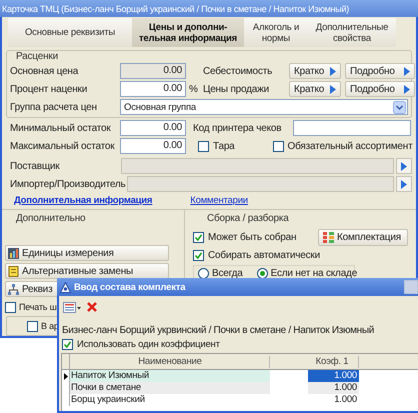 Image resolution: width=418 pixels, height=413 pixels. Describe the element at coordinates (333, 362) in the screenshot. I see `column-header: Коэф. 1` at that location.